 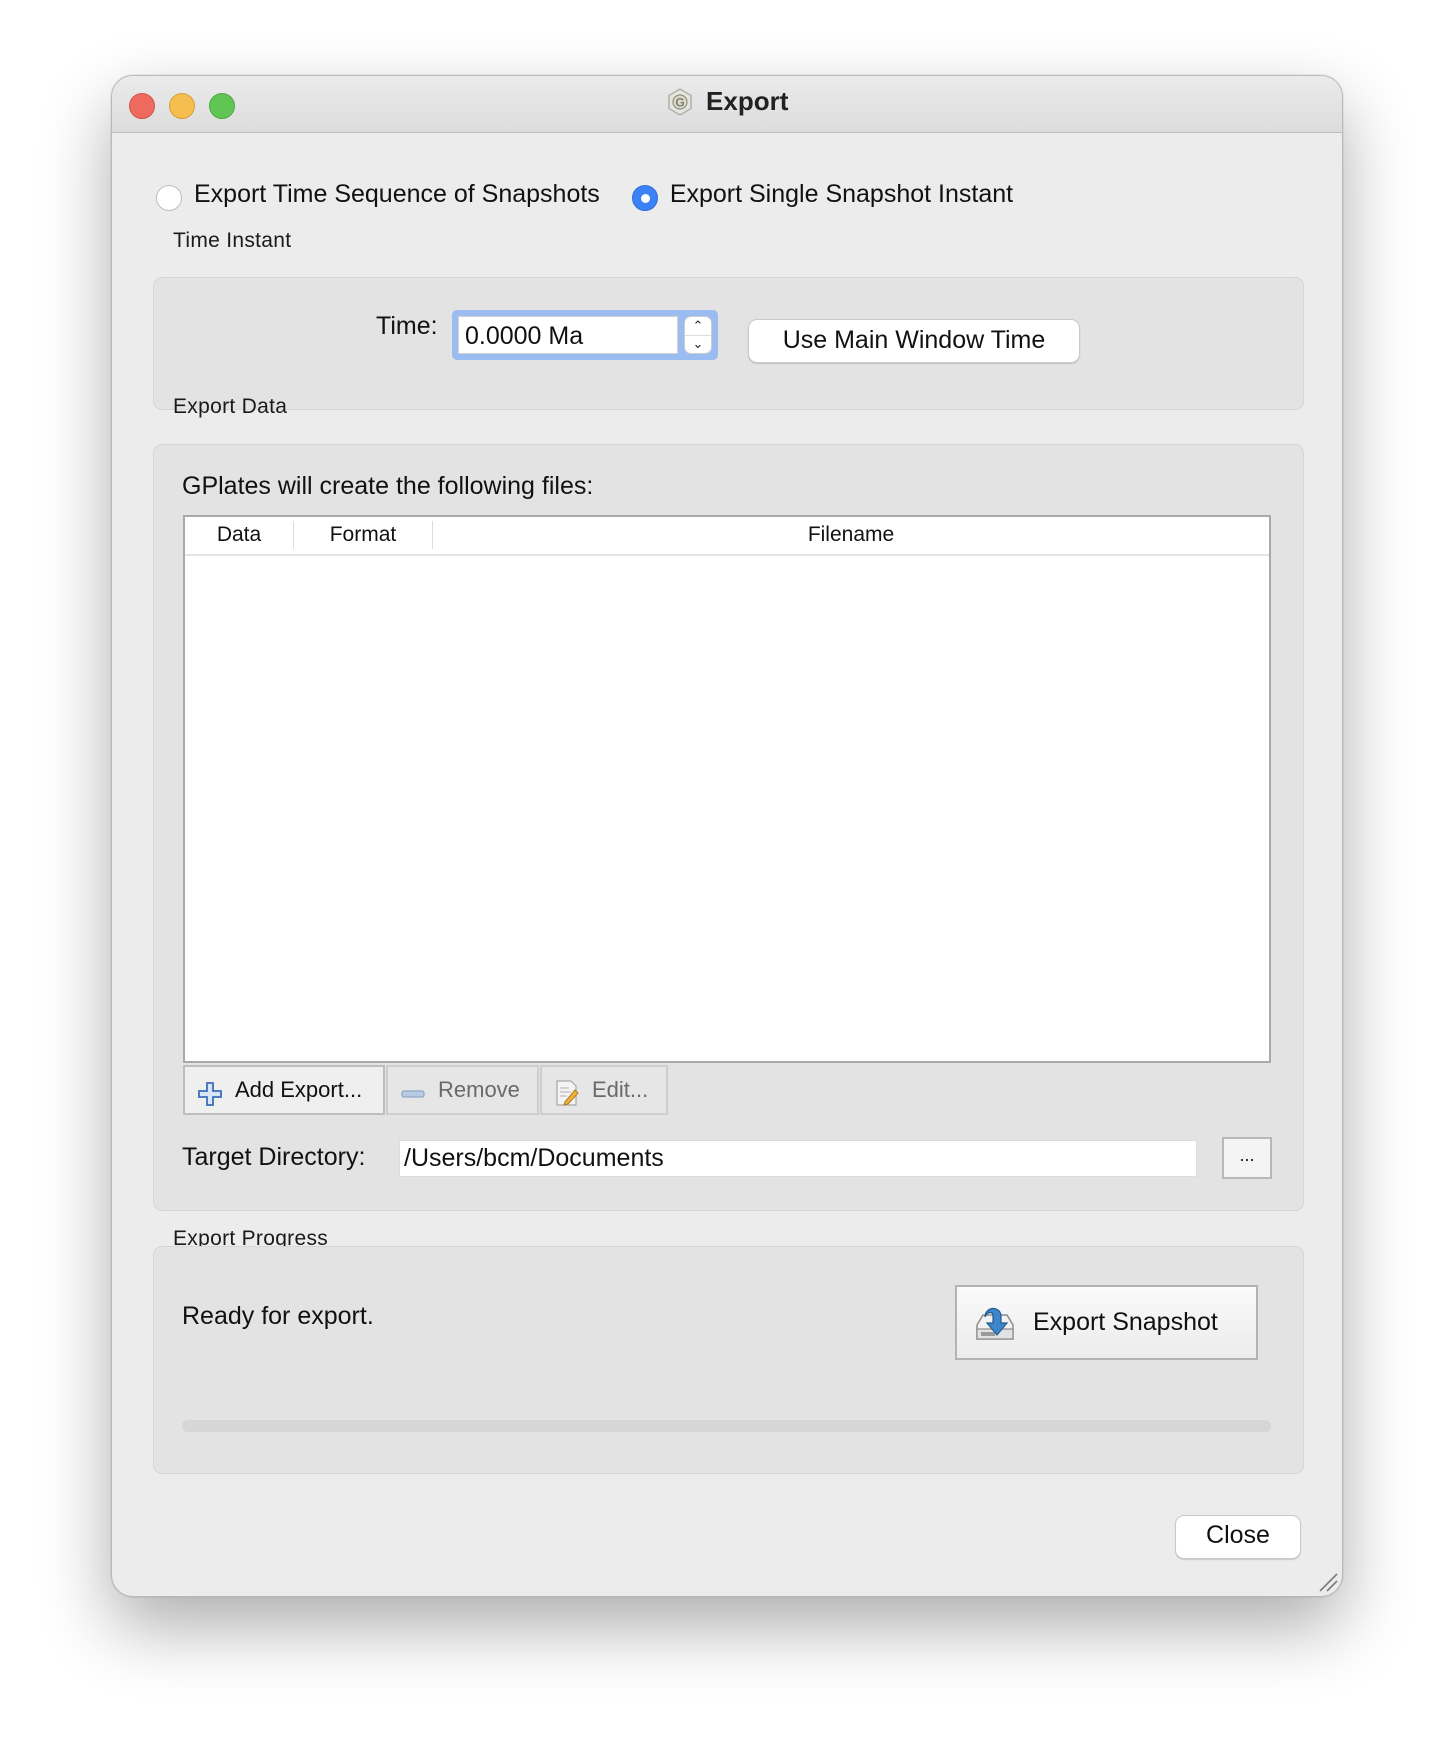 I want to click on radio-export-single-snapshot: Export Single Snapshot Instant, so click(x=822, y=195).